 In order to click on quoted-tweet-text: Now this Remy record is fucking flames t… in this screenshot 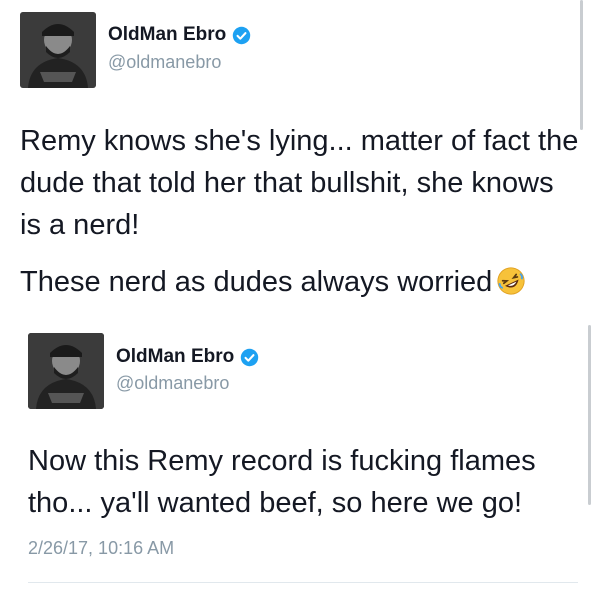, I will do `click(282, 482)`.